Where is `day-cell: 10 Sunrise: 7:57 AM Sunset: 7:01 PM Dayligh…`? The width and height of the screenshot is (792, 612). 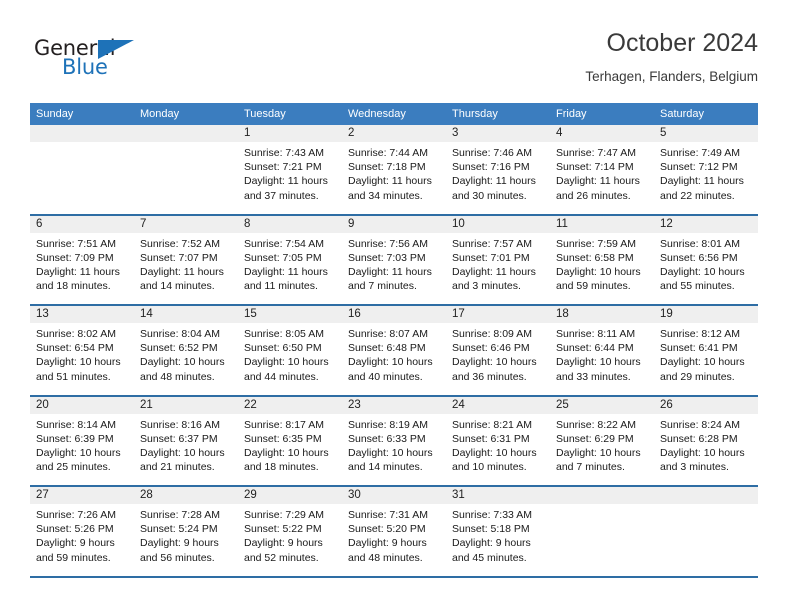 day-cell: 10 Sunrise: 7:57 AM Sunset: 7:01 PM Dayligh… is located at coordinates (498, 259).